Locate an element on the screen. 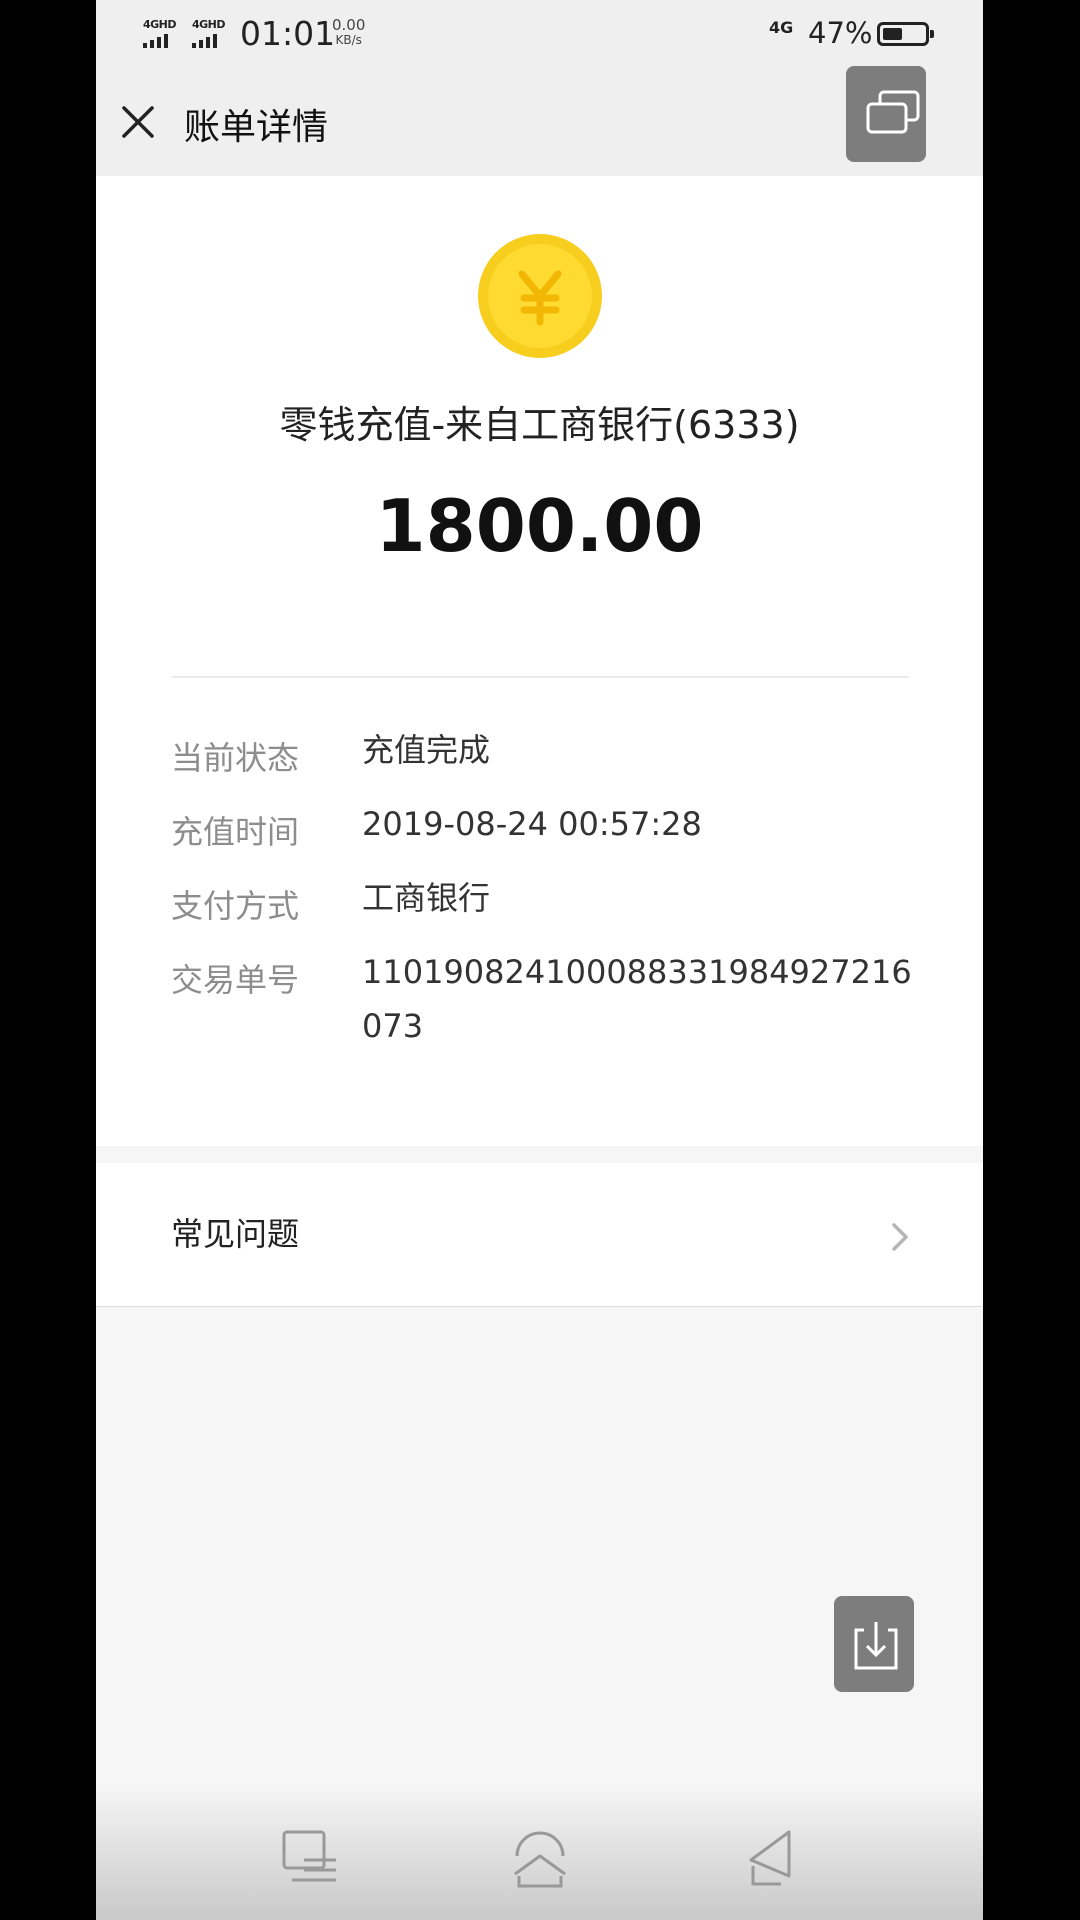 This screenshot has height=1920, width=1080. home-icon is located at coordinates (540, 1859).